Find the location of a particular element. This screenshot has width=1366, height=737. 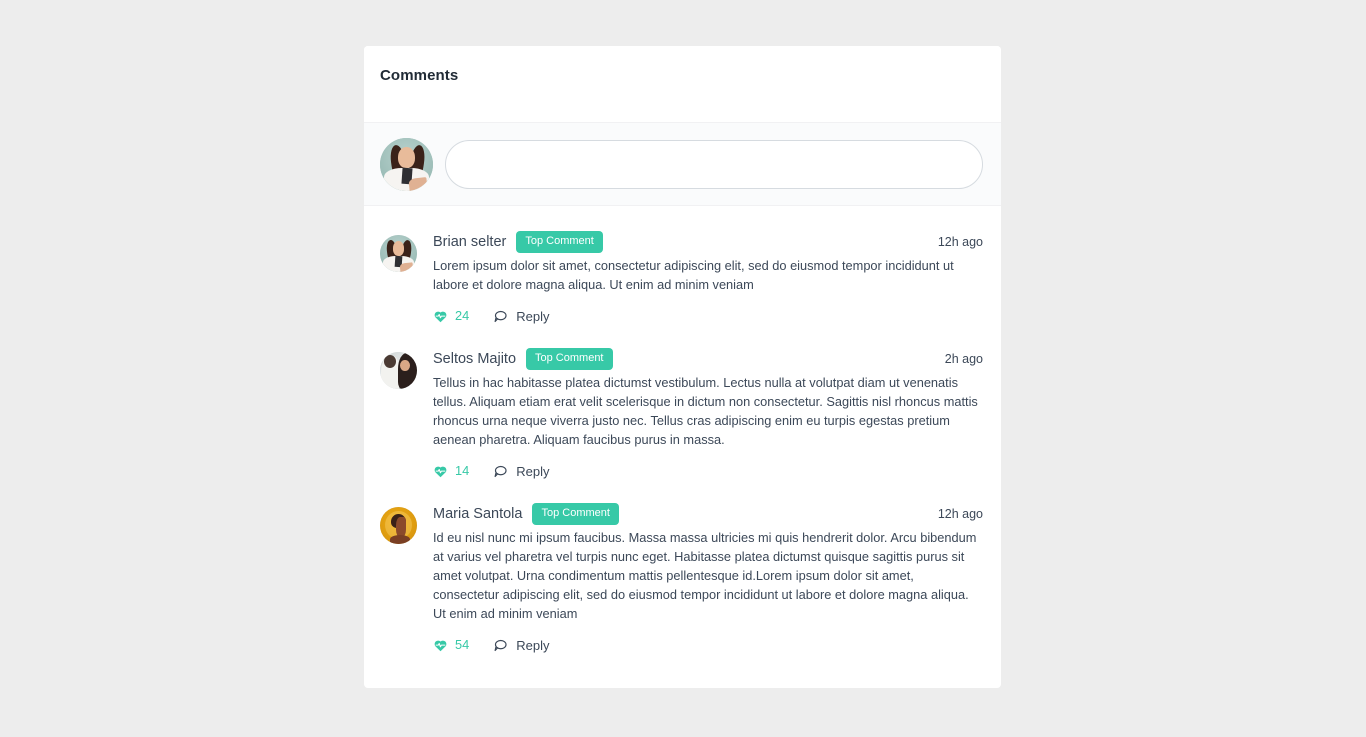

page-title: Comments is located at coordinates (419, 75).